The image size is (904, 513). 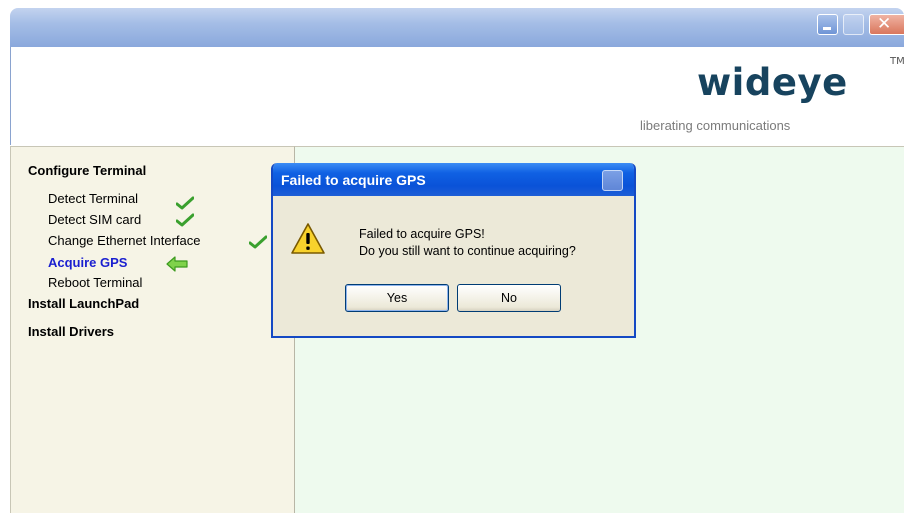 I want to click on close-icon: ✕, so click(x=884, y=24).